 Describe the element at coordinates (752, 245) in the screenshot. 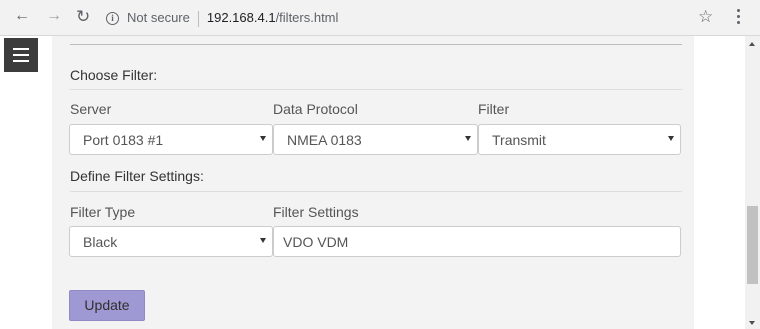

I see `scrollbar-thumb` at that location.